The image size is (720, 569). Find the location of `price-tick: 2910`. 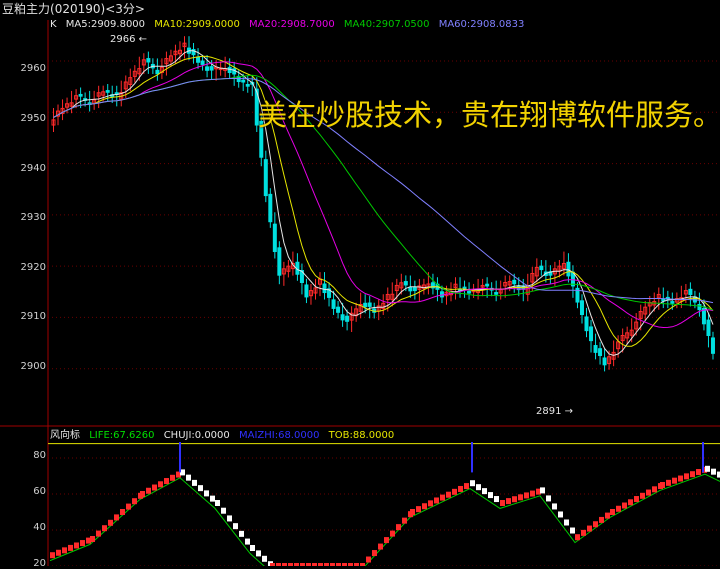

price-tick: 2910 is located at coordinates (33, 316).